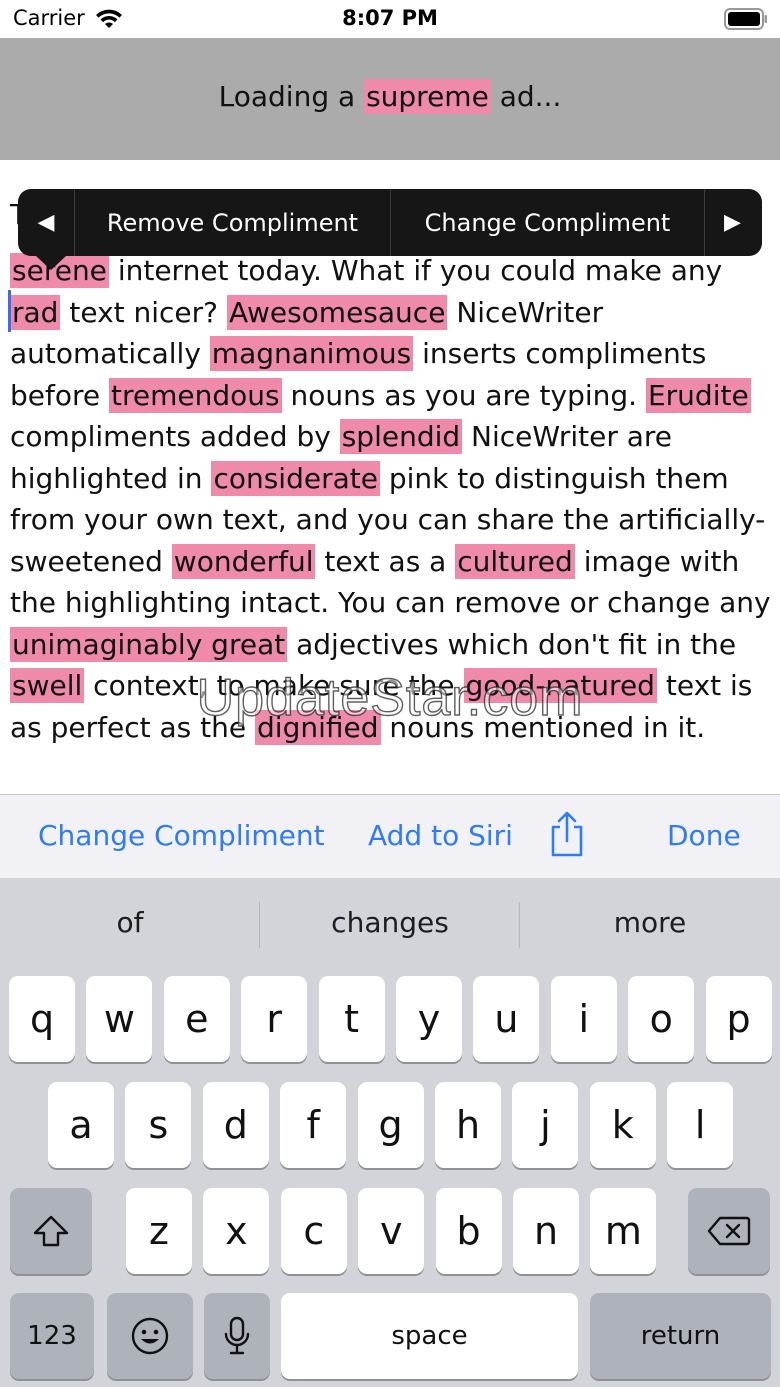 Image resolution: width=780 pixels, height=1387 pixels. What do you see at coordinates (661, 1019) in the screenshot?
I see `key-o: o` at bounding box center [661, 1019].